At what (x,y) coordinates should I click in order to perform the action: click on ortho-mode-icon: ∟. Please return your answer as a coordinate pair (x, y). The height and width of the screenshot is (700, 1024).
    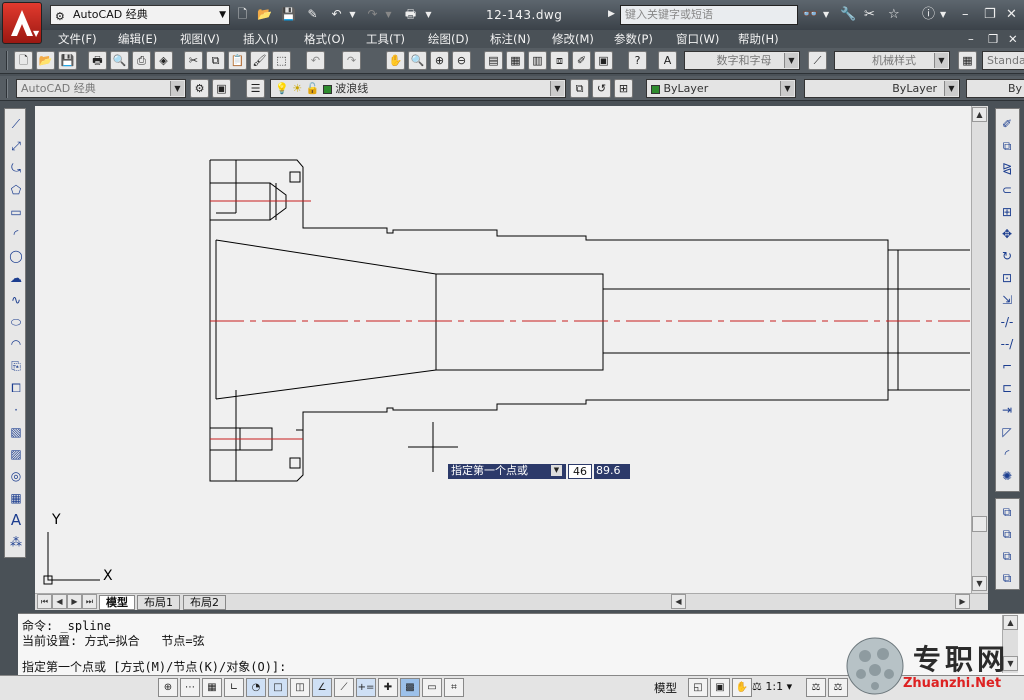
    Looking at the image, I should click on (234, 687).